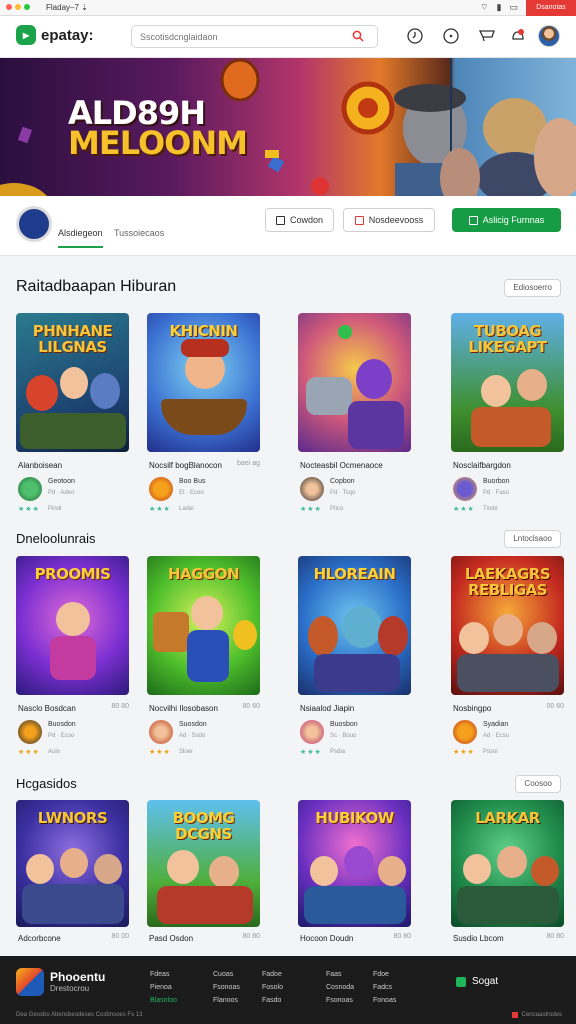 This screenshot has width=576, height=1024. I want to click on action-button-2-label: Nosdeevooss, so click(396, 220).